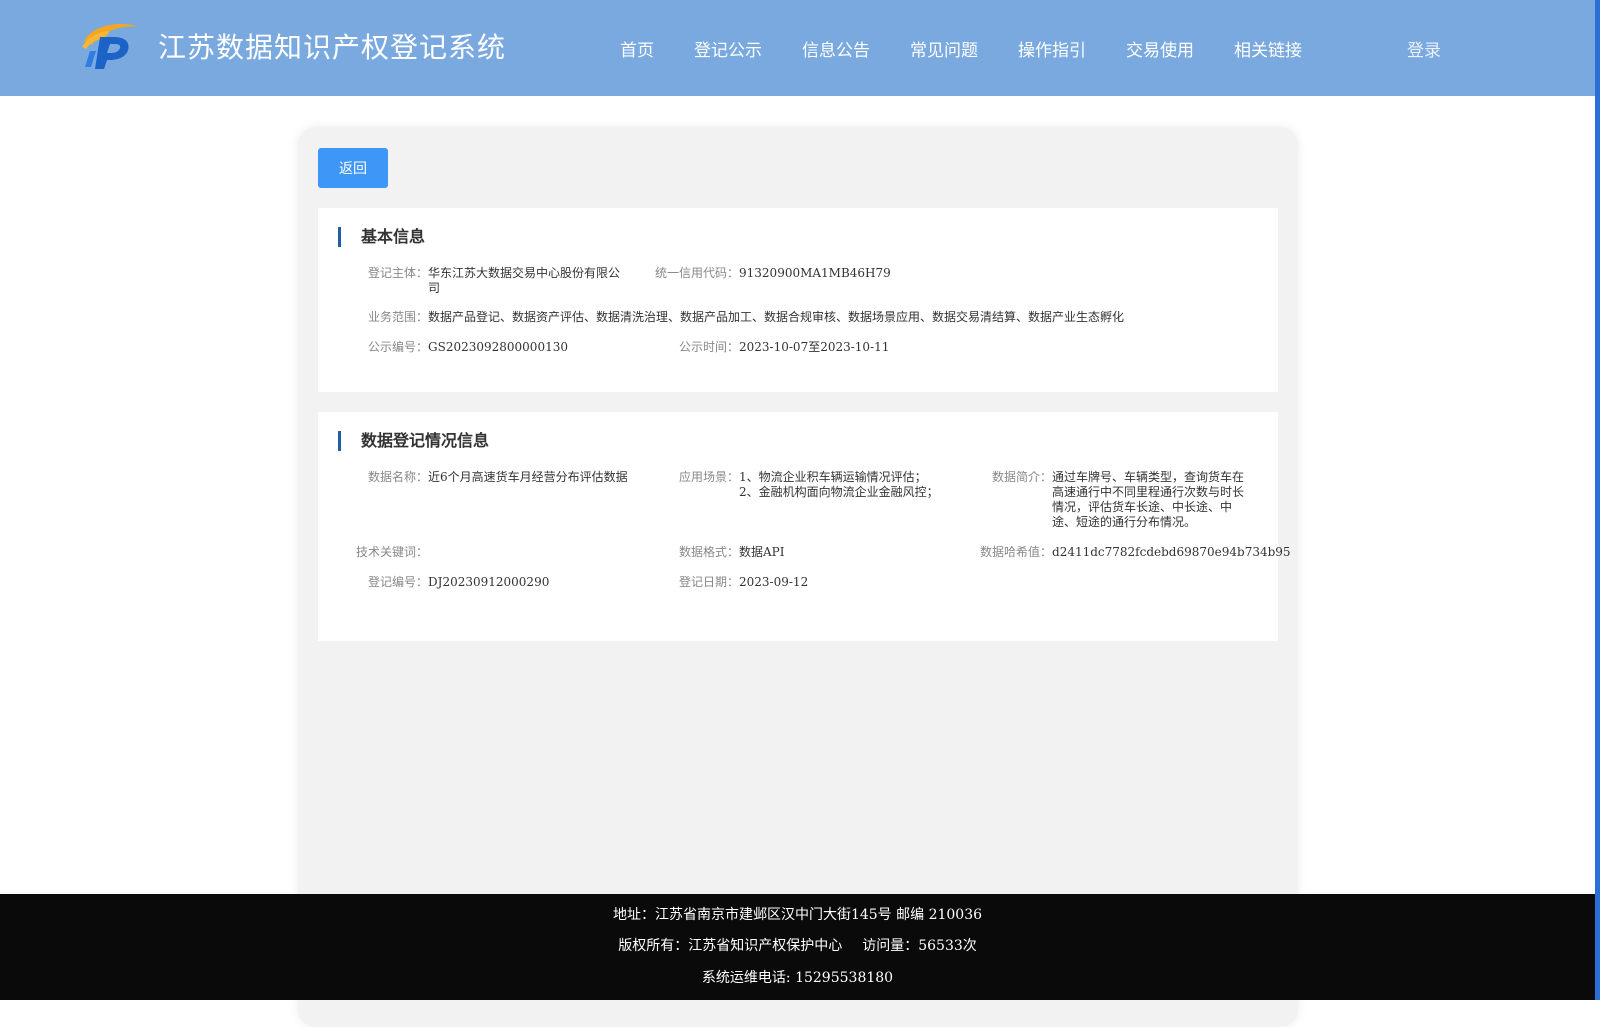 The width and height of the screenshot is (1600, 1027). I want to click on scenario-value: 1、物流企业积车辆运输情况评估； 2、金融机构面向物流企业金融风控；, so click(839, 485).